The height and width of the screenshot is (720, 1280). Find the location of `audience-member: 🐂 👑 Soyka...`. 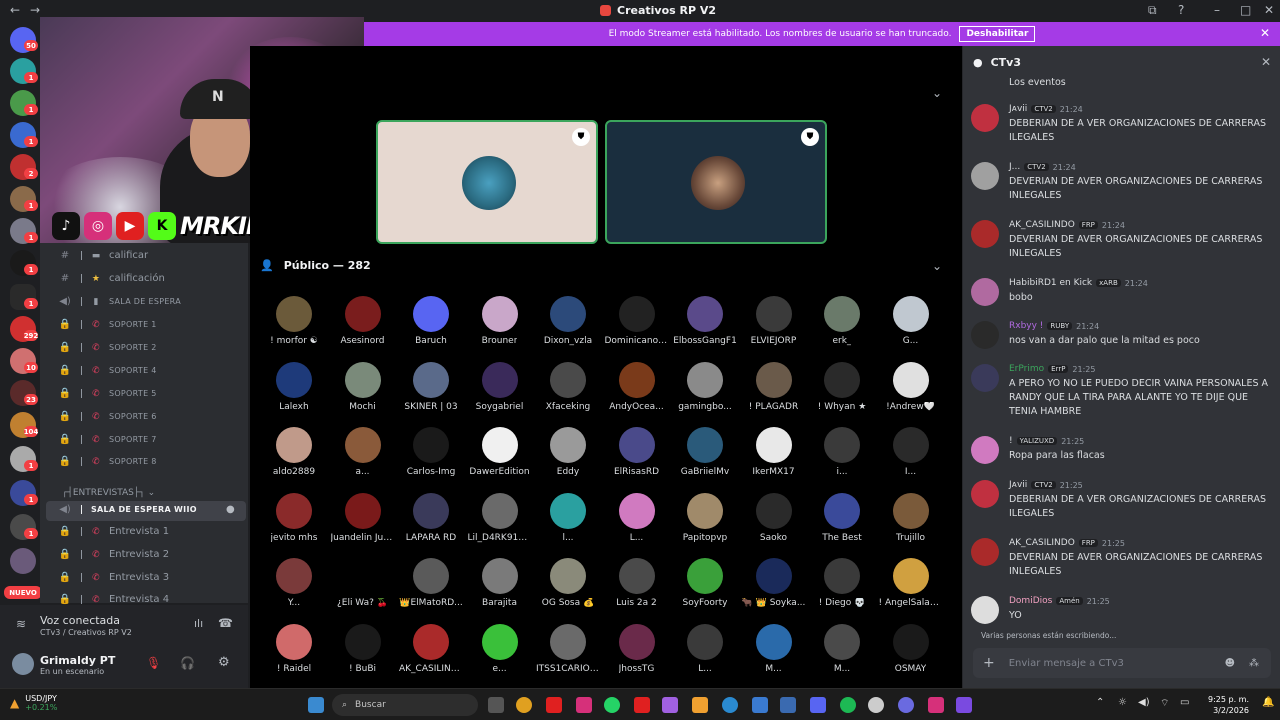

audience-member: 🐂 👑 Soyka... is located at coordinates (773, 583).